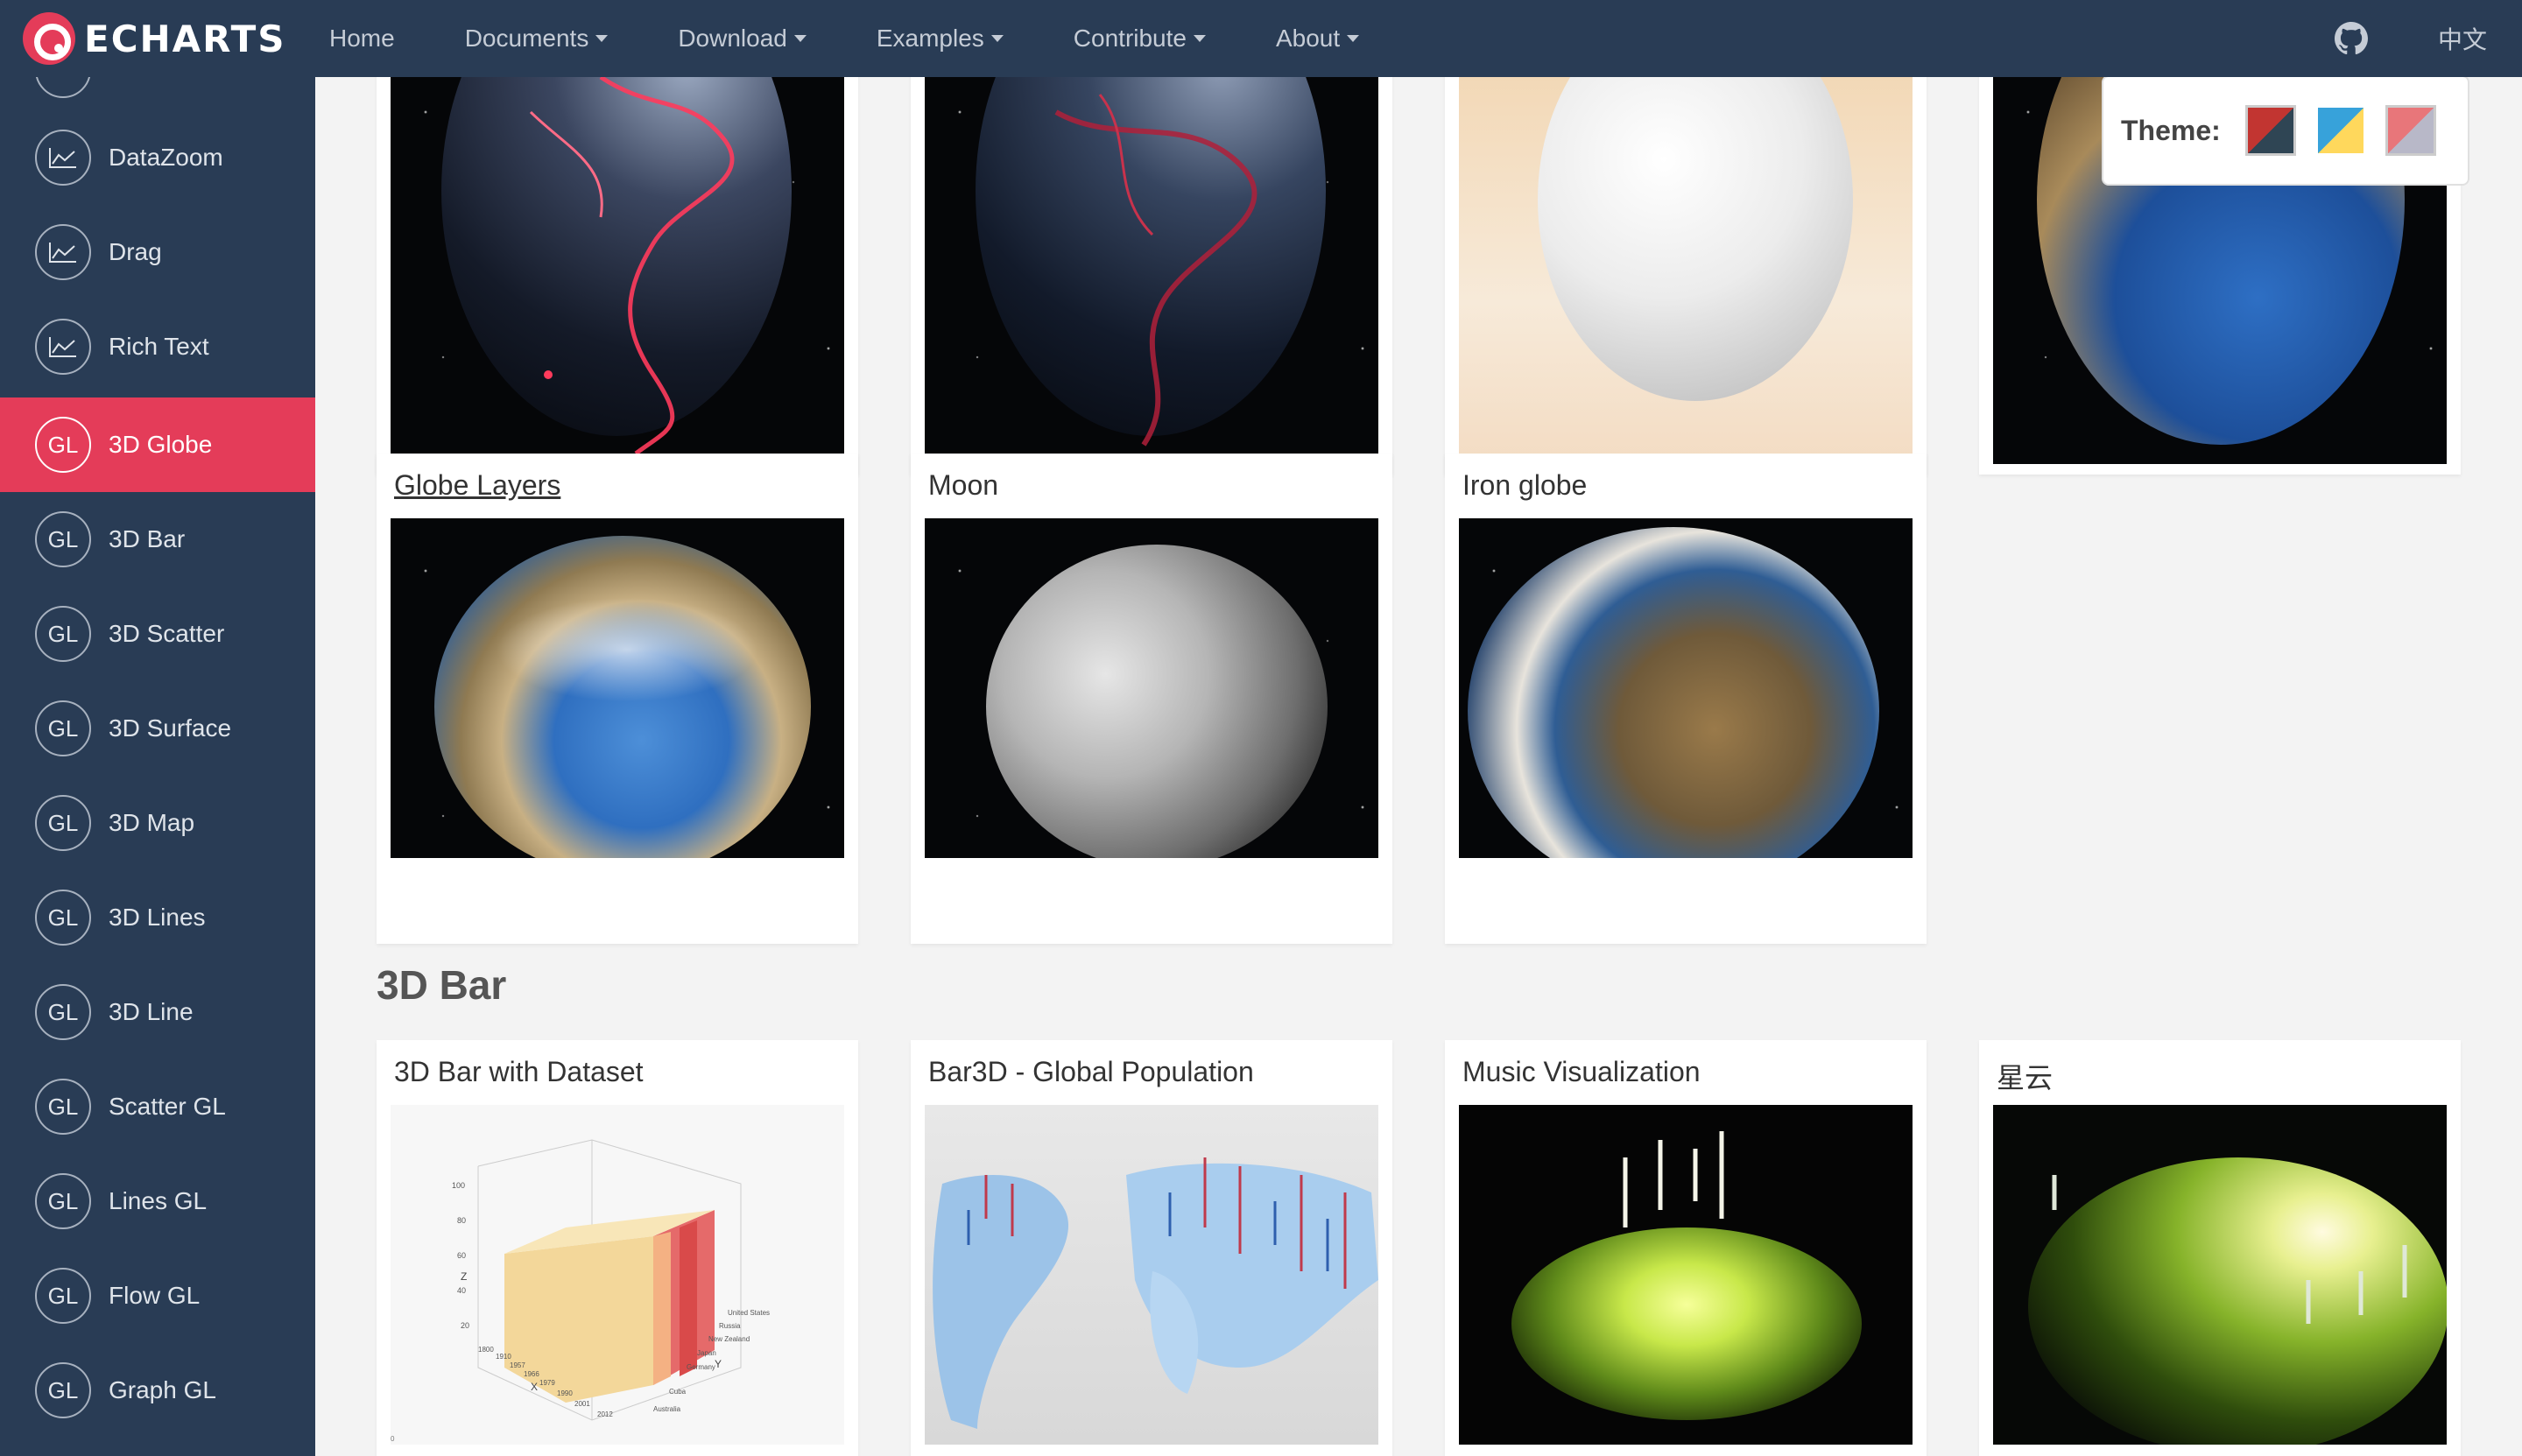  What do you see at coordinates (1091, 1071) in the screenshot?
I see `card-title: Bar3D - Global Population` at bounding box center [1091, 1071].